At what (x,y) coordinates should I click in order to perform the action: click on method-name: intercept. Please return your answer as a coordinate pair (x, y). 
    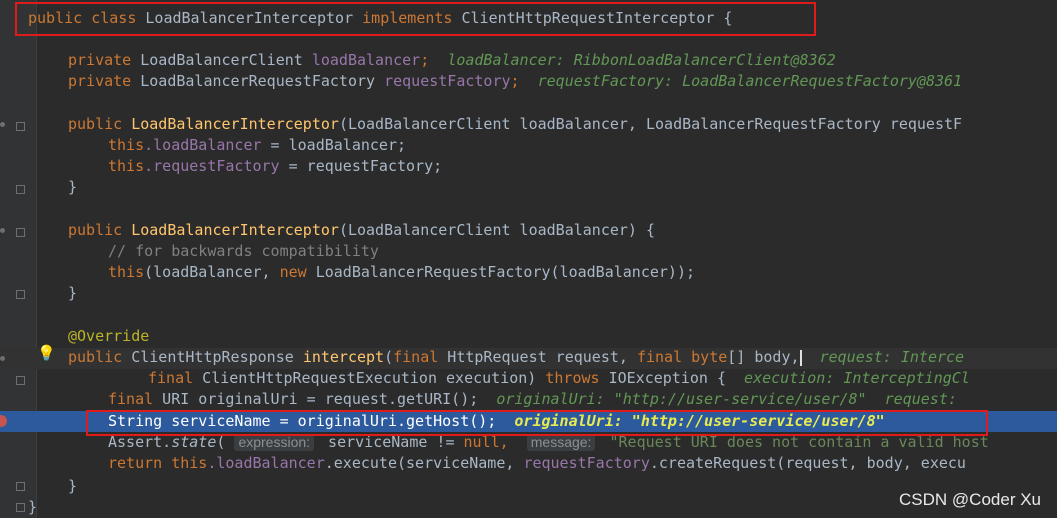
    Looking at the image, I should click on (343, 357).